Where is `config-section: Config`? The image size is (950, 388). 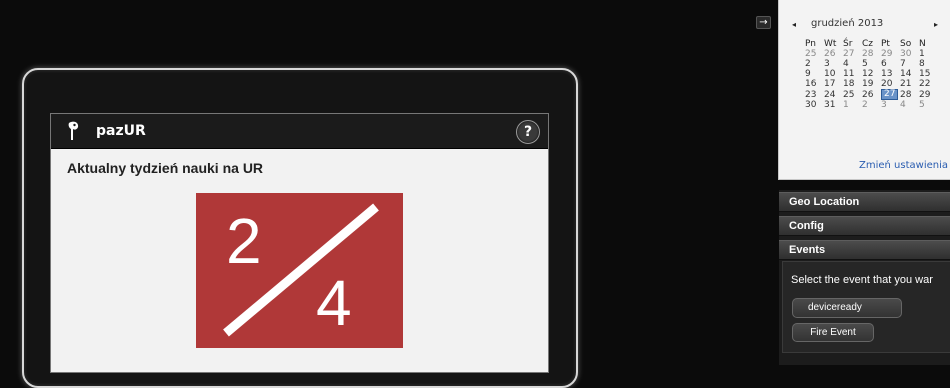 config-section: Config is located at coordinates (864, 226).